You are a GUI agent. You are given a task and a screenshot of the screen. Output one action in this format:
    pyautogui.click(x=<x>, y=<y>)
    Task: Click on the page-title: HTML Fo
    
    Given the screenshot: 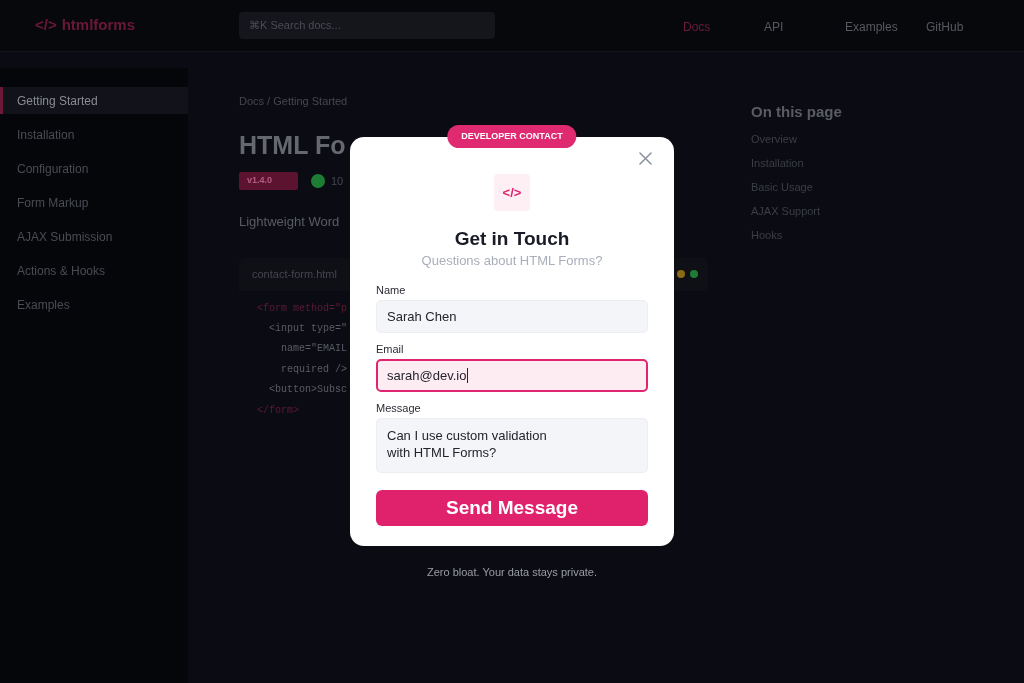 What is the action you would take?
    pyautogui.click(x=292, y=145)
    